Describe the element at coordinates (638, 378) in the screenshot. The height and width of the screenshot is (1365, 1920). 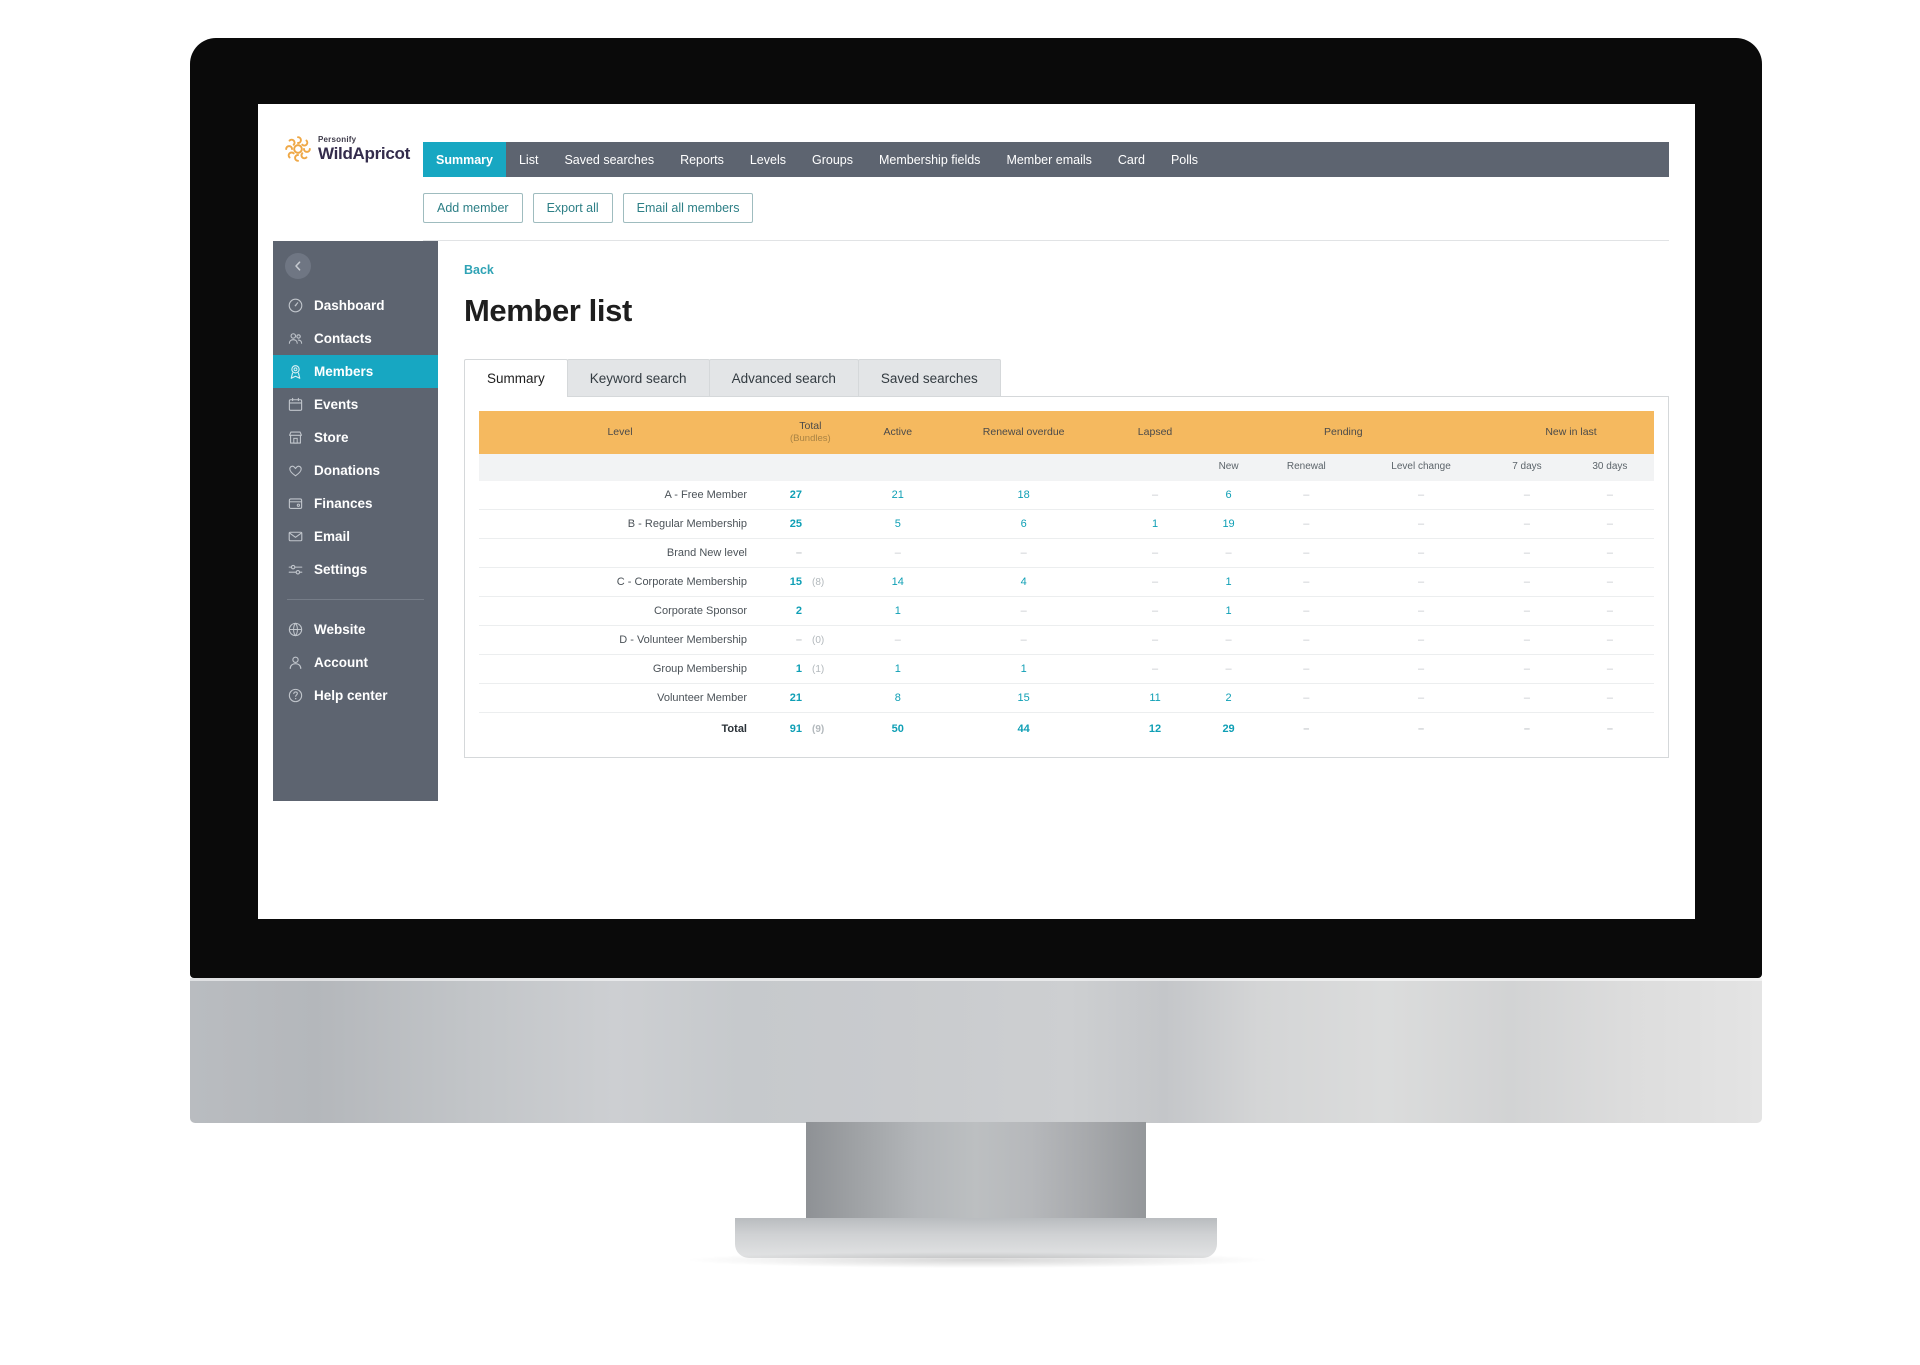
I see `tab-keyword-search: Keyword search` at that location.